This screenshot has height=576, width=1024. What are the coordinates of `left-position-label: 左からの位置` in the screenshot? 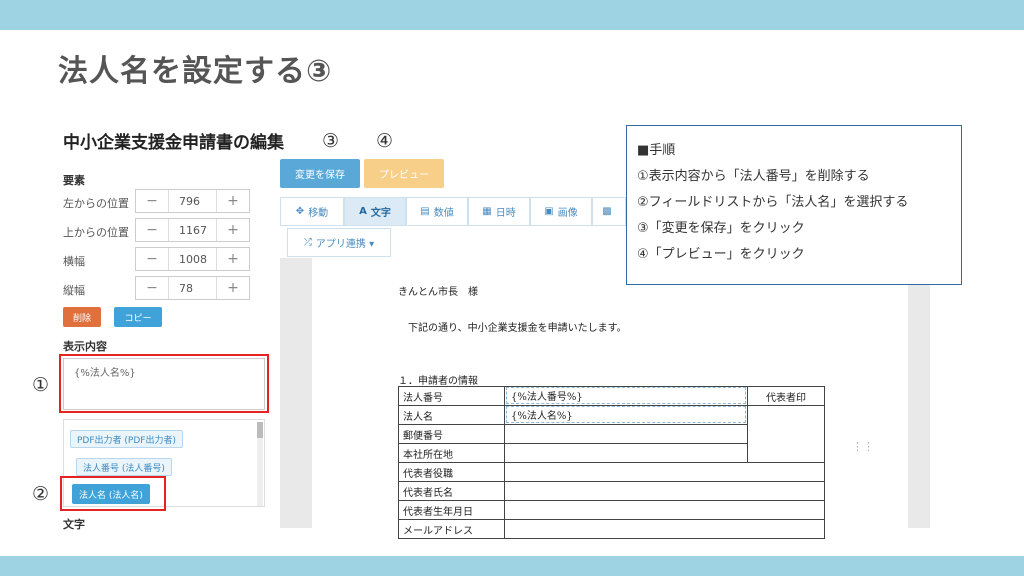 It's located at (96, 203).